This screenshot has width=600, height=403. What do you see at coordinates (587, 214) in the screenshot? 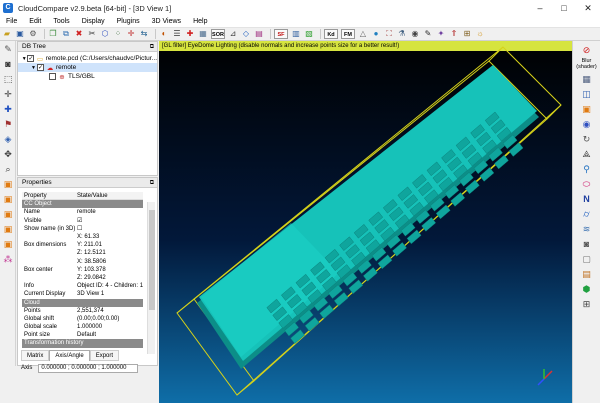
I see `cylinder-icon: ⌭` at bounding box center [587, 214].